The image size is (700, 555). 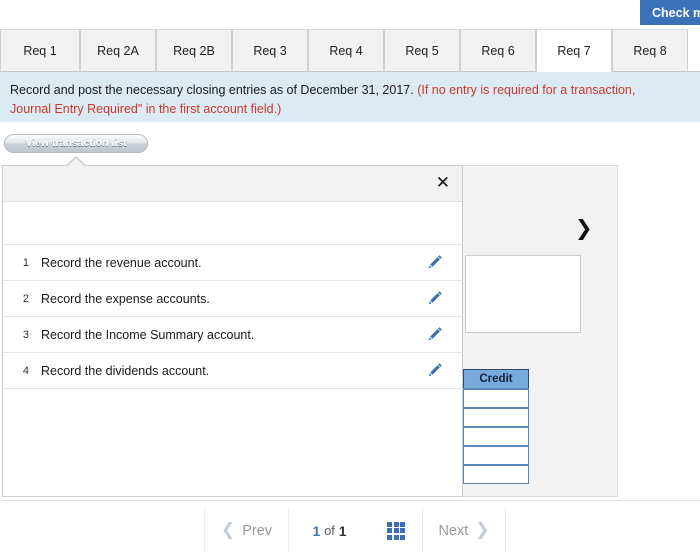 I want to click on tab-label: Req 1, so click(x=40, y=50).